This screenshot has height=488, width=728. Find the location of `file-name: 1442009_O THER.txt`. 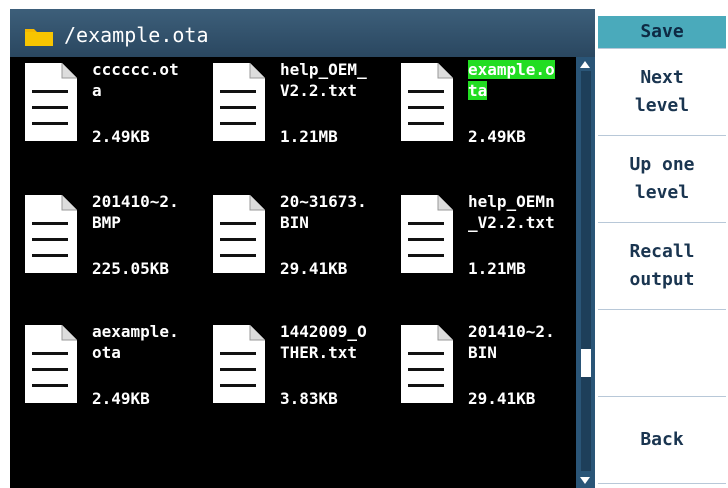

file-name: 1442009_O THER.txt is located at coordinates (323, 342).